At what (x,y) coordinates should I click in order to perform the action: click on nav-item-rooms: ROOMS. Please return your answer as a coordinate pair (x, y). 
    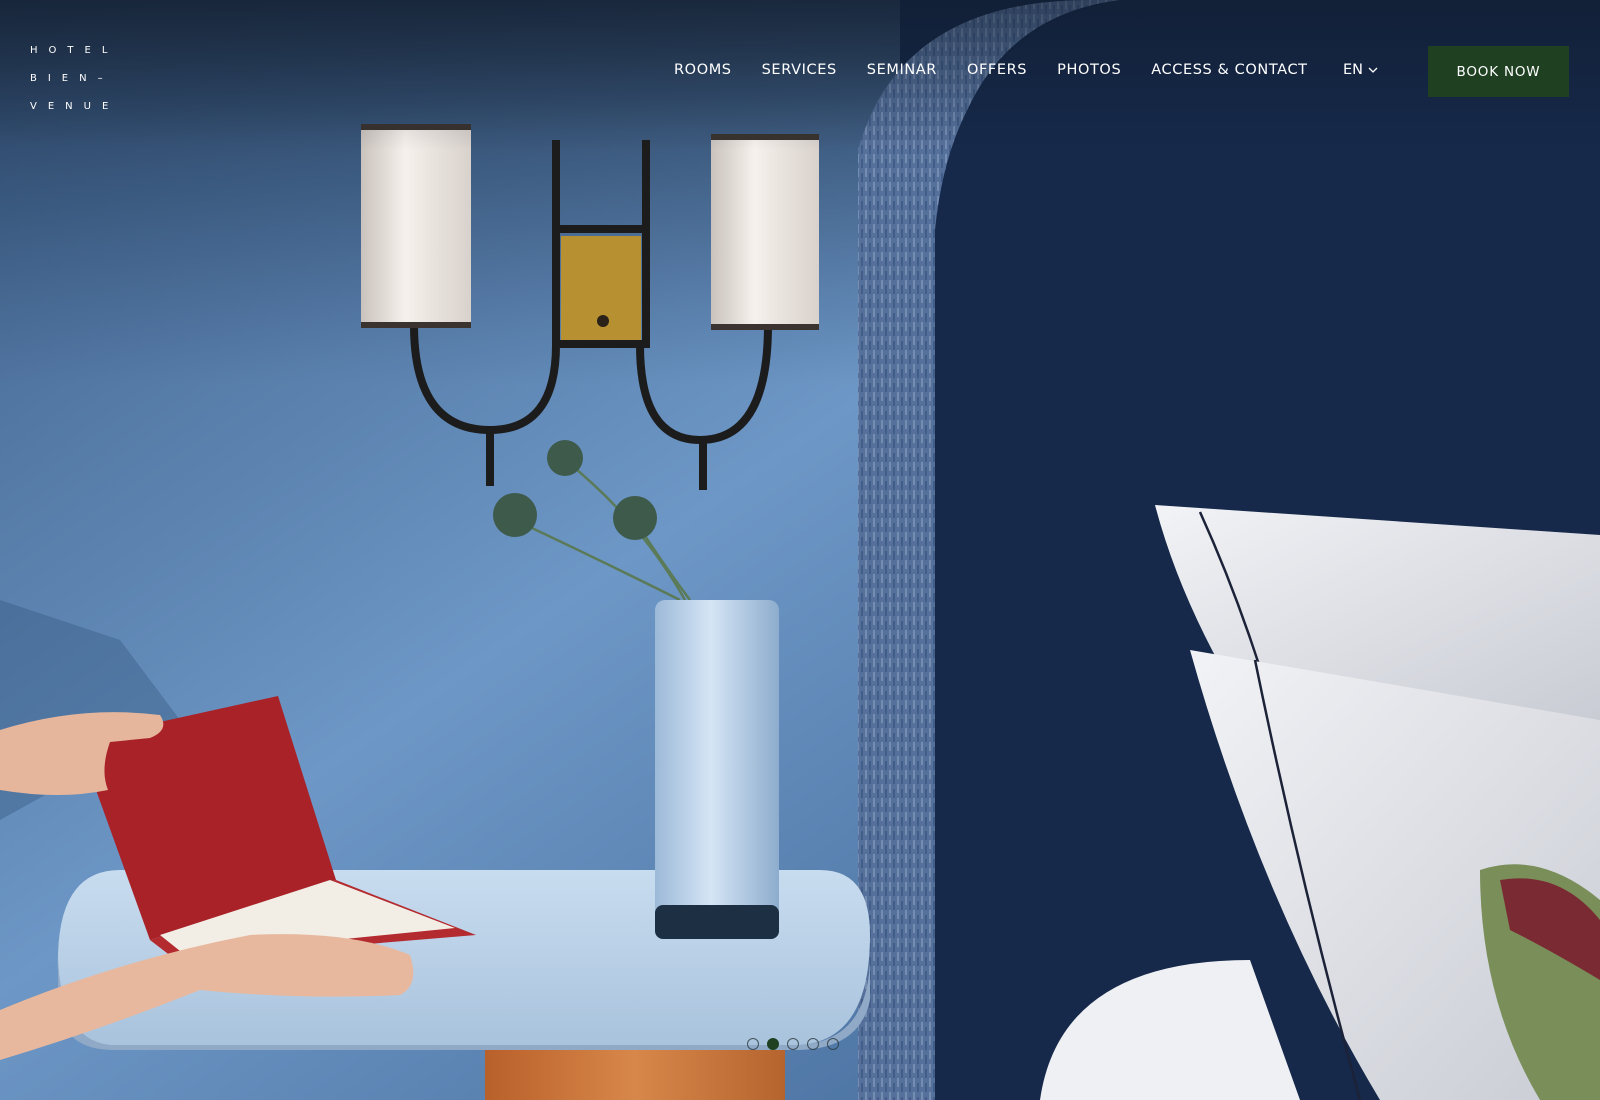
    Looking at the image, I should click on (703, 70).